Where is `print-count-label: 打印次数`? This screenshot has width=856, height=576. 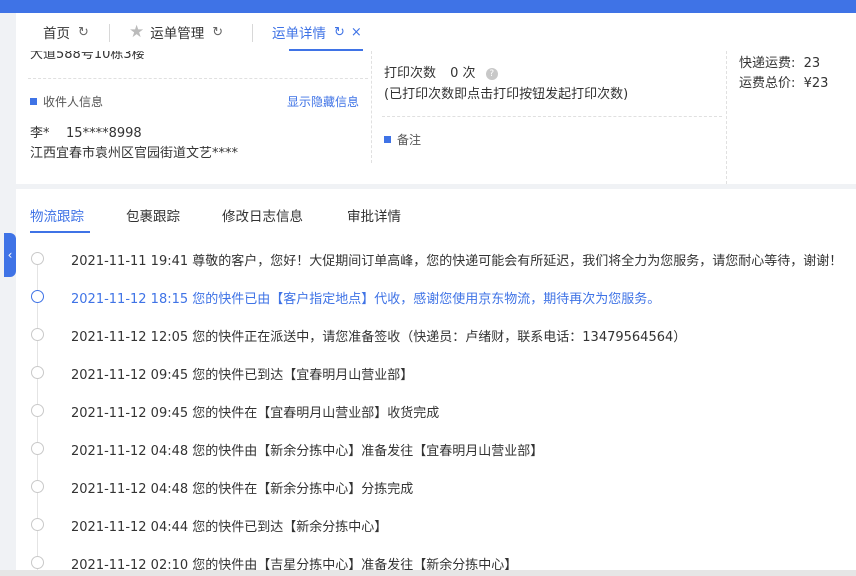 print-count-label: 打印次数 is located at coordinates (410, 73).